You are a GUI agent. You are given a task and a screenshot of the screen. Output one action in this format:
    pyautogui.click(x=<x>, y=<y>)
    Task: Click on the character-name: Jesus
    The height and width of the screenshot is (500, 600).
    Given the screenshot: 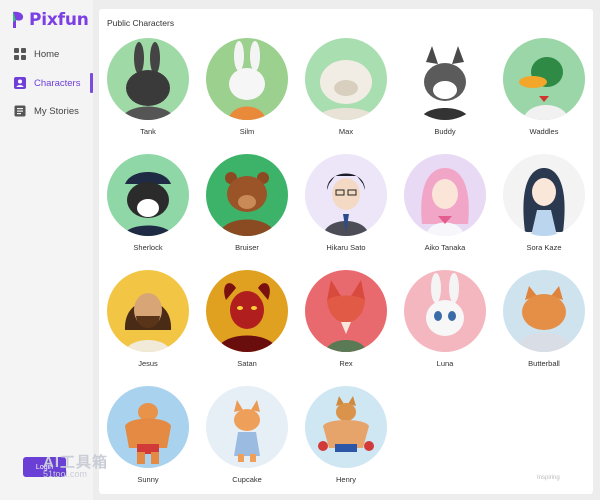 What is the action you would take?
    pyautogui.click(x=148, y=363)
    